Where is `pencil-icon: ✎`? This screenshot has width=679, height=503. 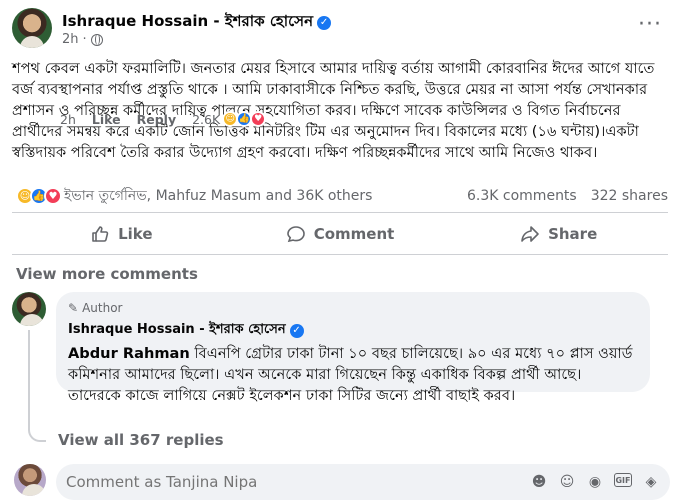 pencil-icon: ✎ is located at coordinates (73, 308).